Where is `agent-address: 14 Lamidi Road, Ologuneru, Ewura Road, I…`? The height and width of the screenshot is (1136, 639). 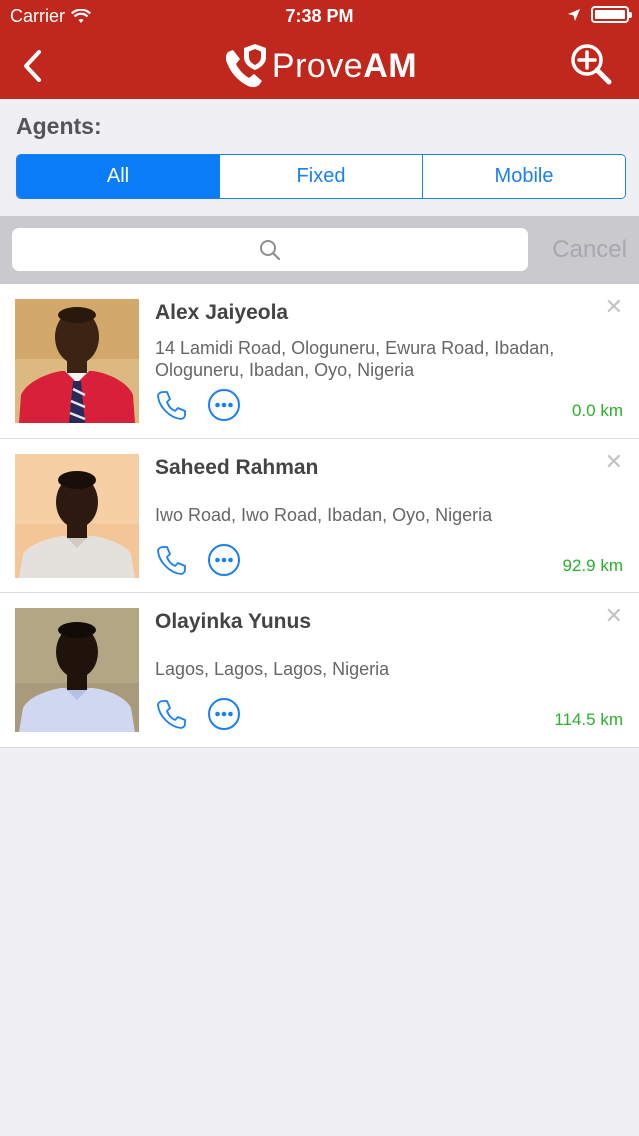 agent-address: 14 Lamidi Road, Ologuneru, Ewura Road, I… is located at coordinates (355, 359).